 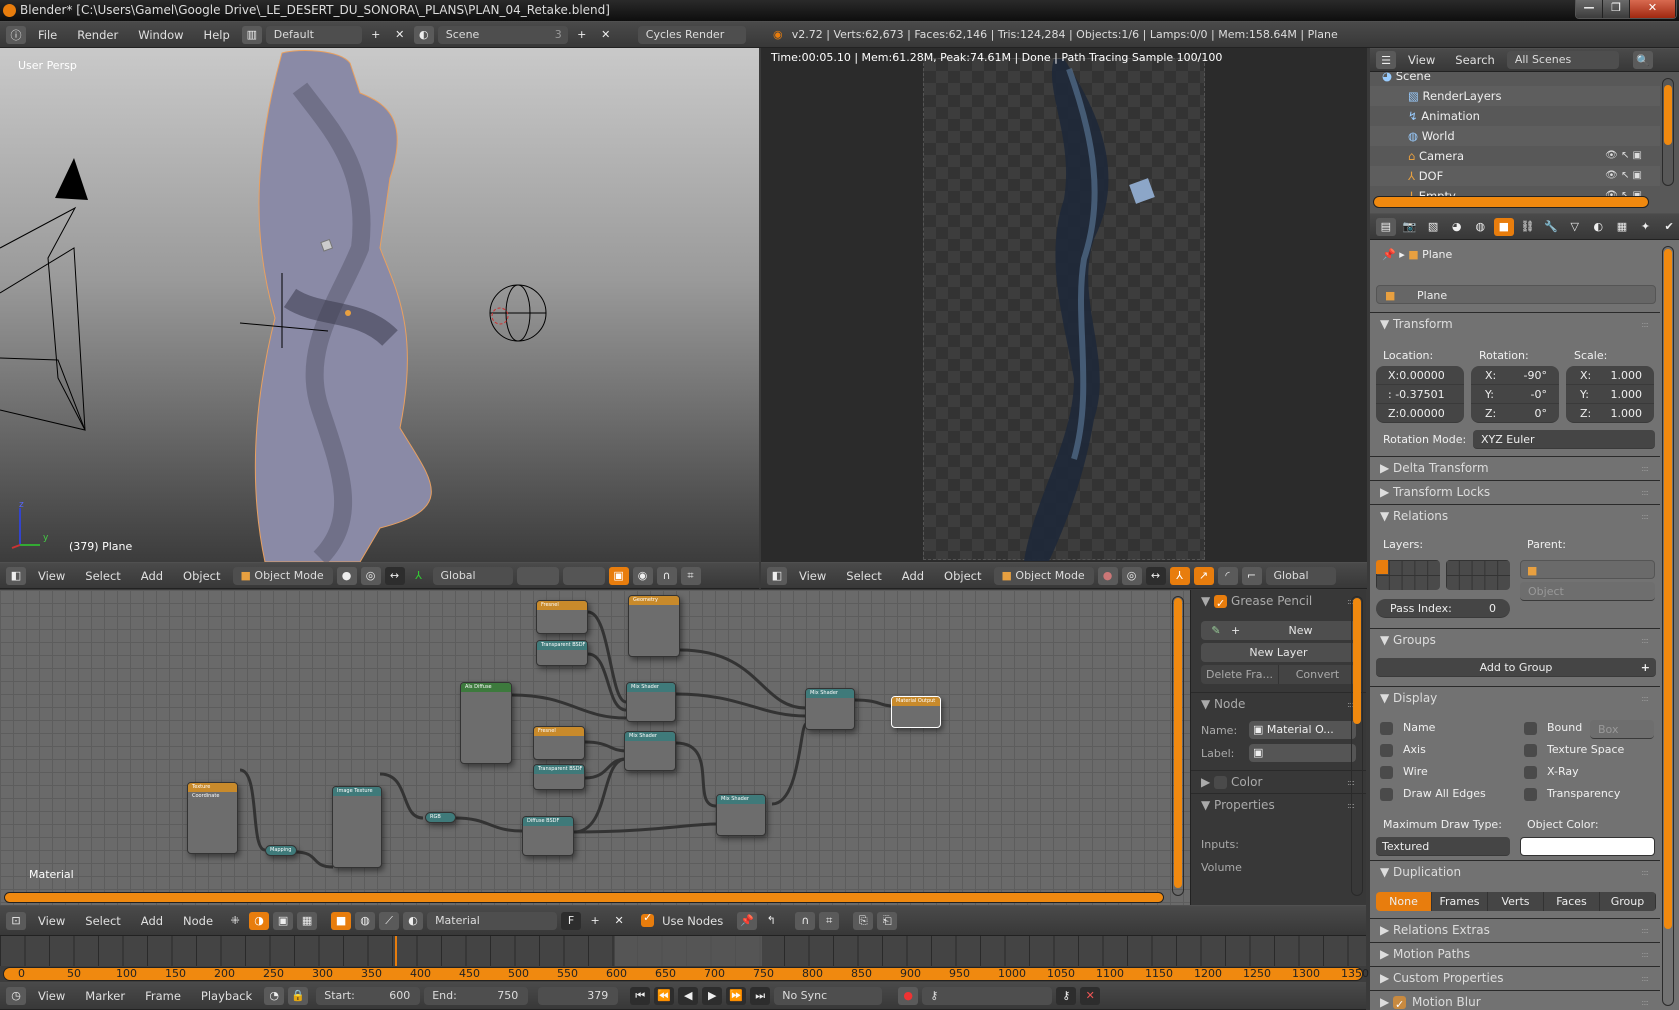 I want to click on outliner-display-mode-select: All Scenes, so click(x=1562, y=60).